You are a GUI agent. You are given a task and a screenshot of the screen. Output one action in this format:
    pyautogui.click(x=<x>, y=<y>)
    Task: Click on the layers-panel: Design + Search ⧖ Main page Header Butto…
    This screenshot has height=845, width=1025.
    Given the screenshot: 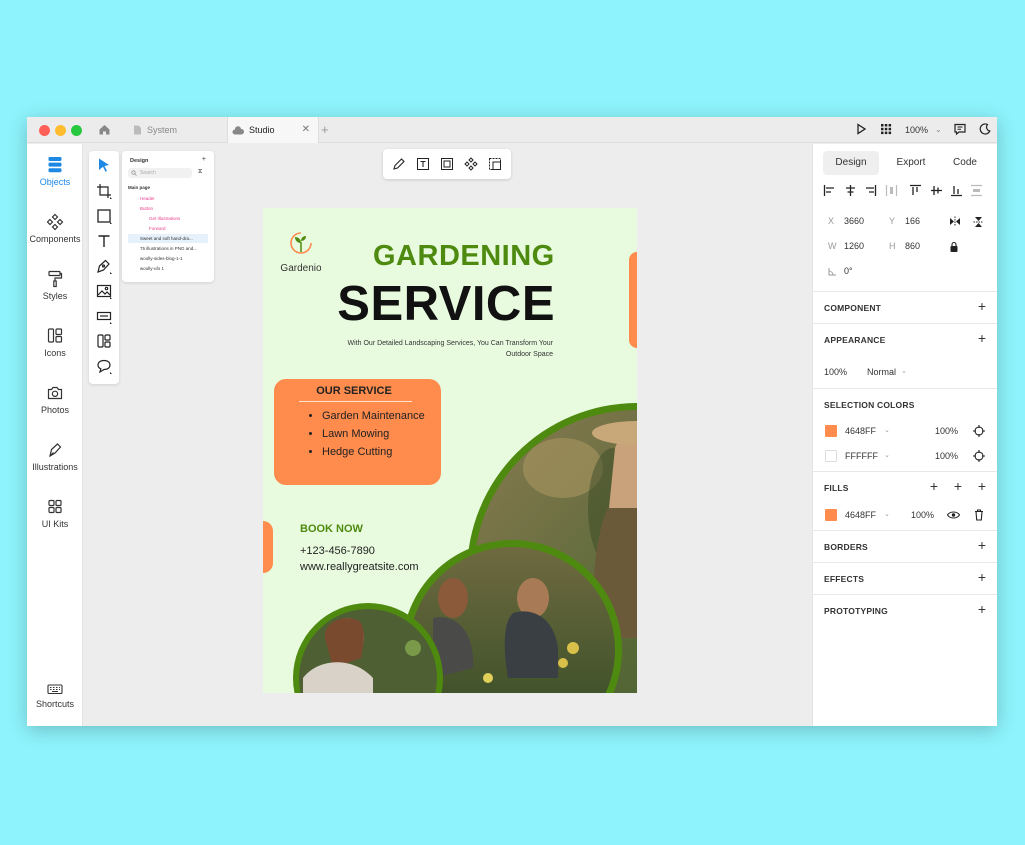 What is the action you would take?
    pyautogui.click(x=168, y=216)
    